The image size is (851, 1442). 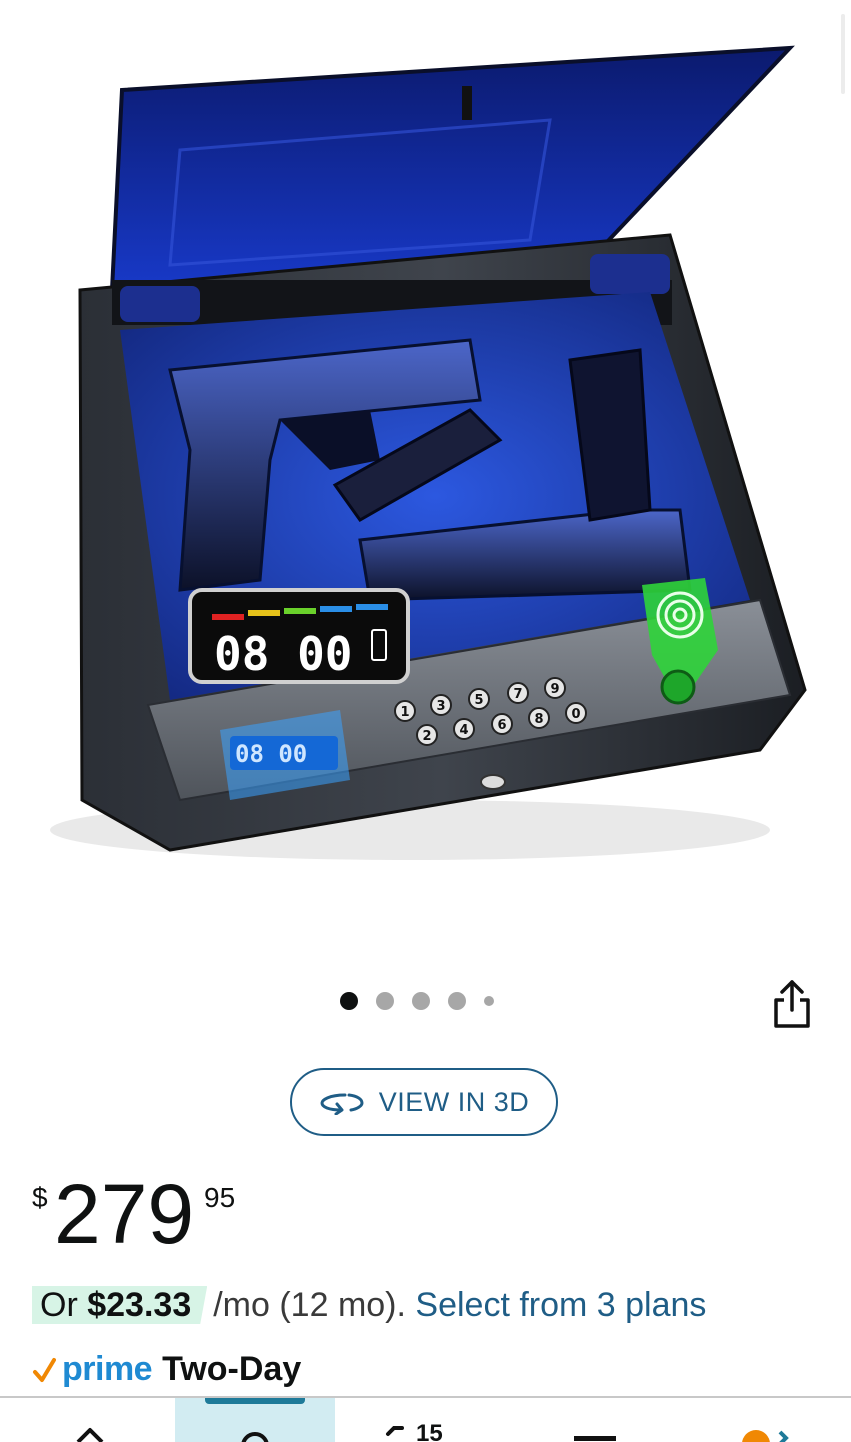 What do you see at coordinates (478, 700) in the screenshot?
I see `svg-text: 5` at bounding box center [478, 700].